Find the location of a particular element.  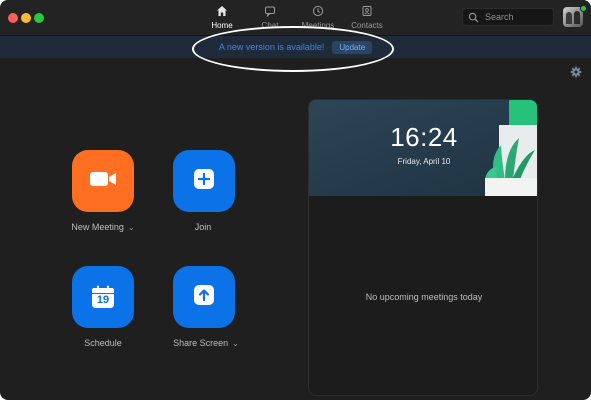

share-screen-icon is located at coordinates (204, 297).